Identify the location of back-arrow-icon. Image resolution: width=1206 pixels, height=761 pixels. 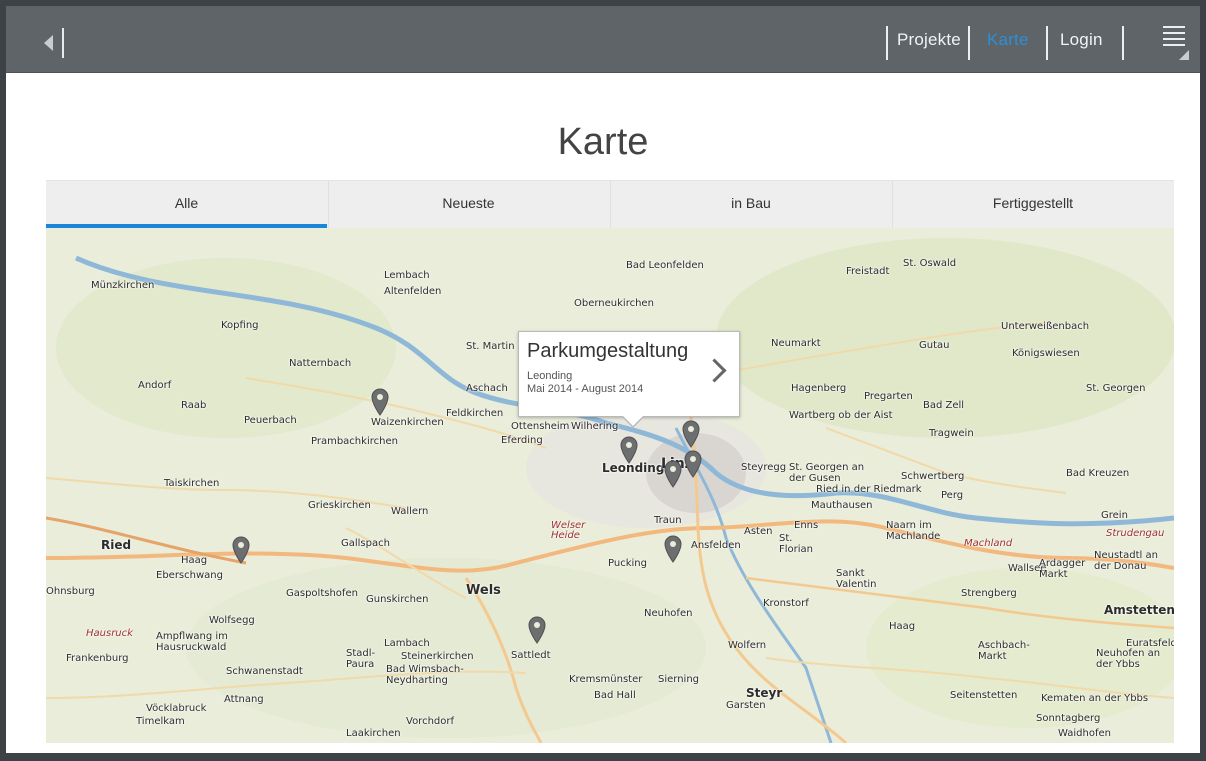
(48, 43).